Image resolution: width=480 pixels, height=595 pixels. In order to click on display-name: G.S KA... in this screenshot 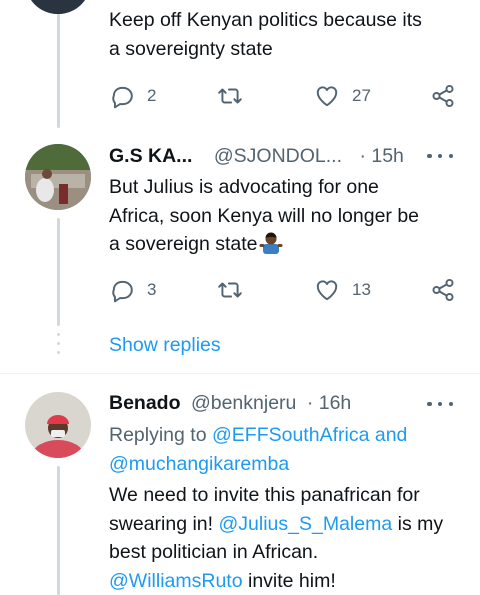, I will do `click(150, 156)`.